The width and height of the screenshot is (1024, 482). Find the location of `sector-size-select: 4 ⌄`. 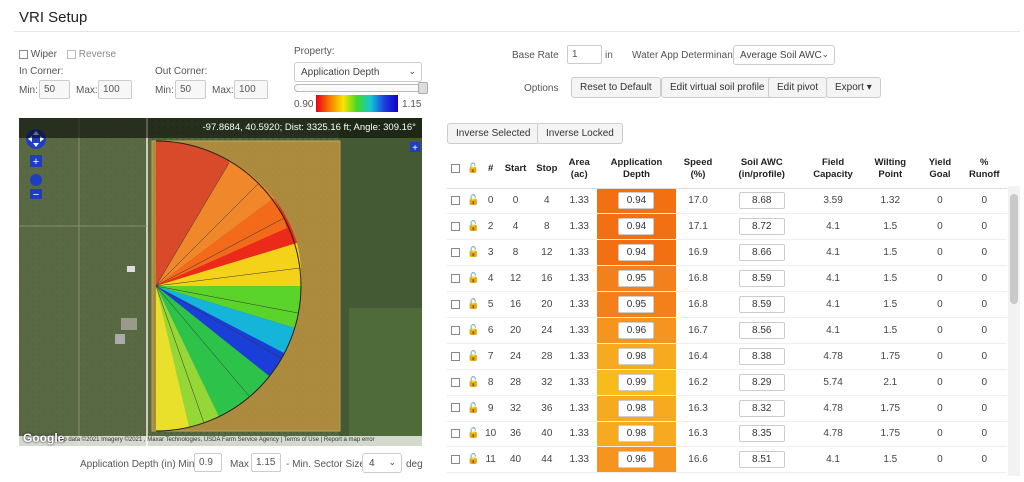

sector-size-select: 4 ⌄ is located at coordinates (382, 463).